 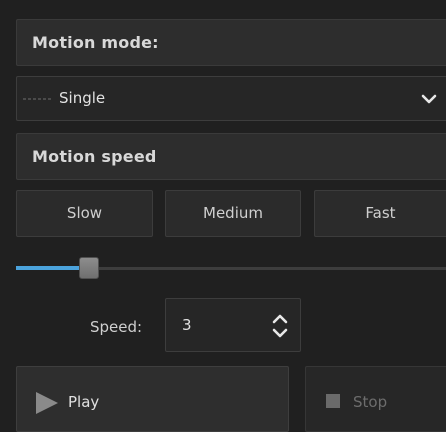 I want to click on stop-label: Stop, so click(x=370, y=402).